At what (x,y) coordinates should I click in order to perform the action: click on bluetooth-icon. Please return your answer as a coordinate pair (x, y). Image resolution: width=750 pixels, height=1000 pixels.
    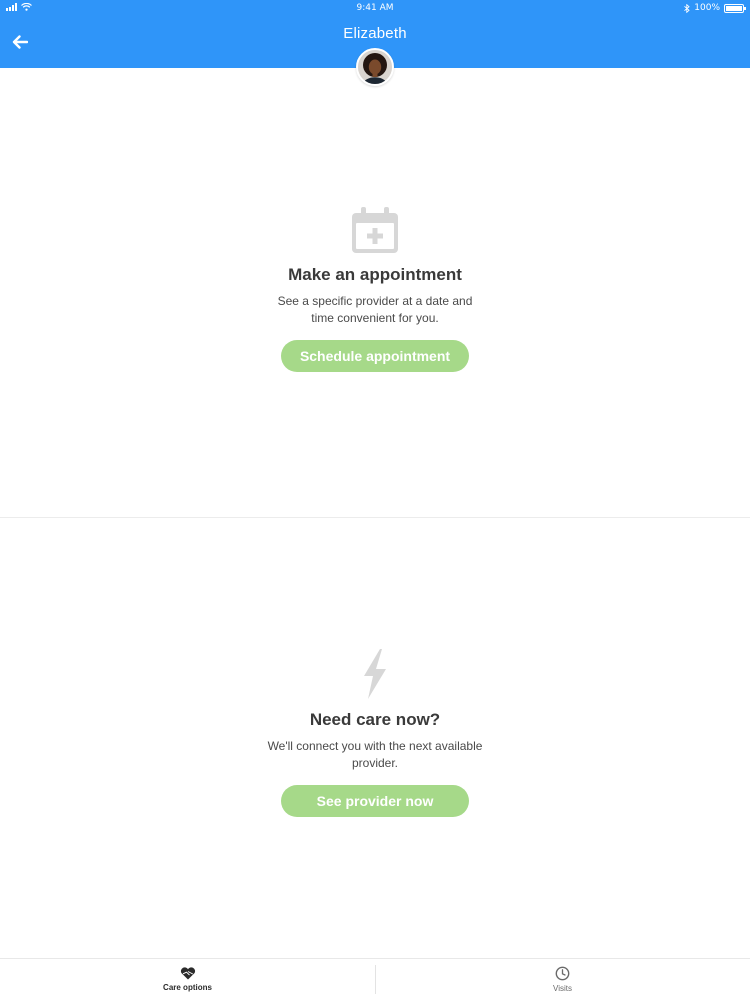
    Looking at the image, I should click on (687, 8).